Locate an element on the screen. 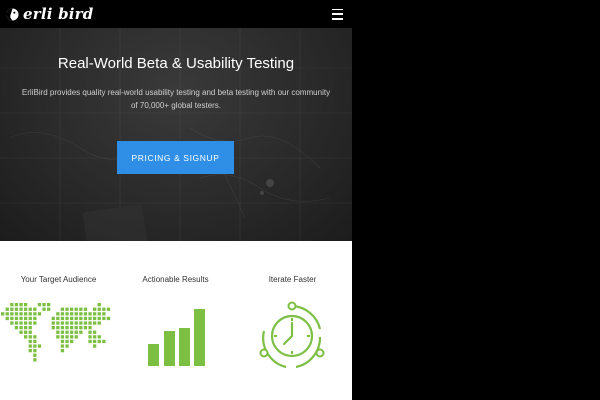 The image size is (600, 400). hamburger-menu-icon is located at coordinates (337, 14).